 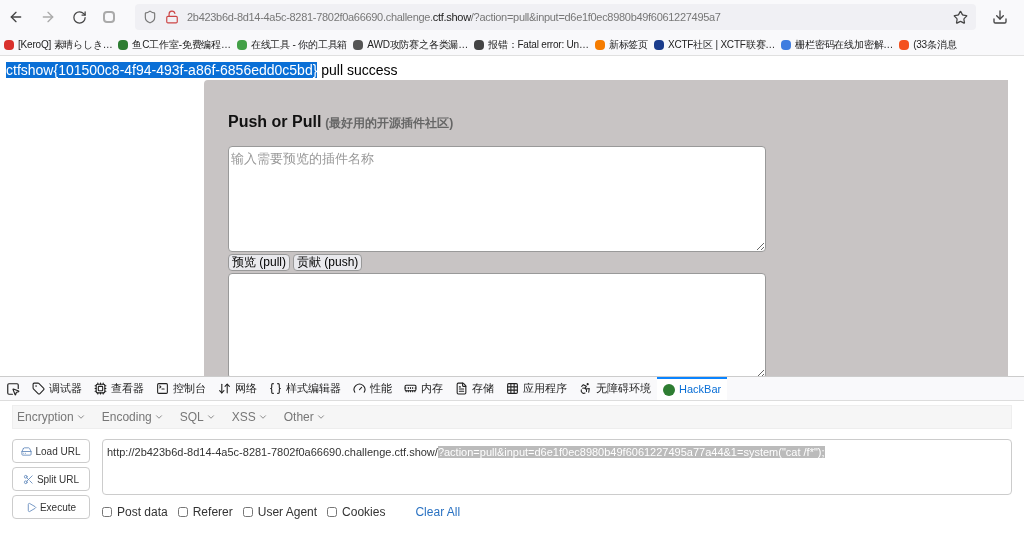 What do you see at coordinates (328, 262) in the screenshot?
I see `push-button: 贡献 (push)` at bounding box center [328, 262].